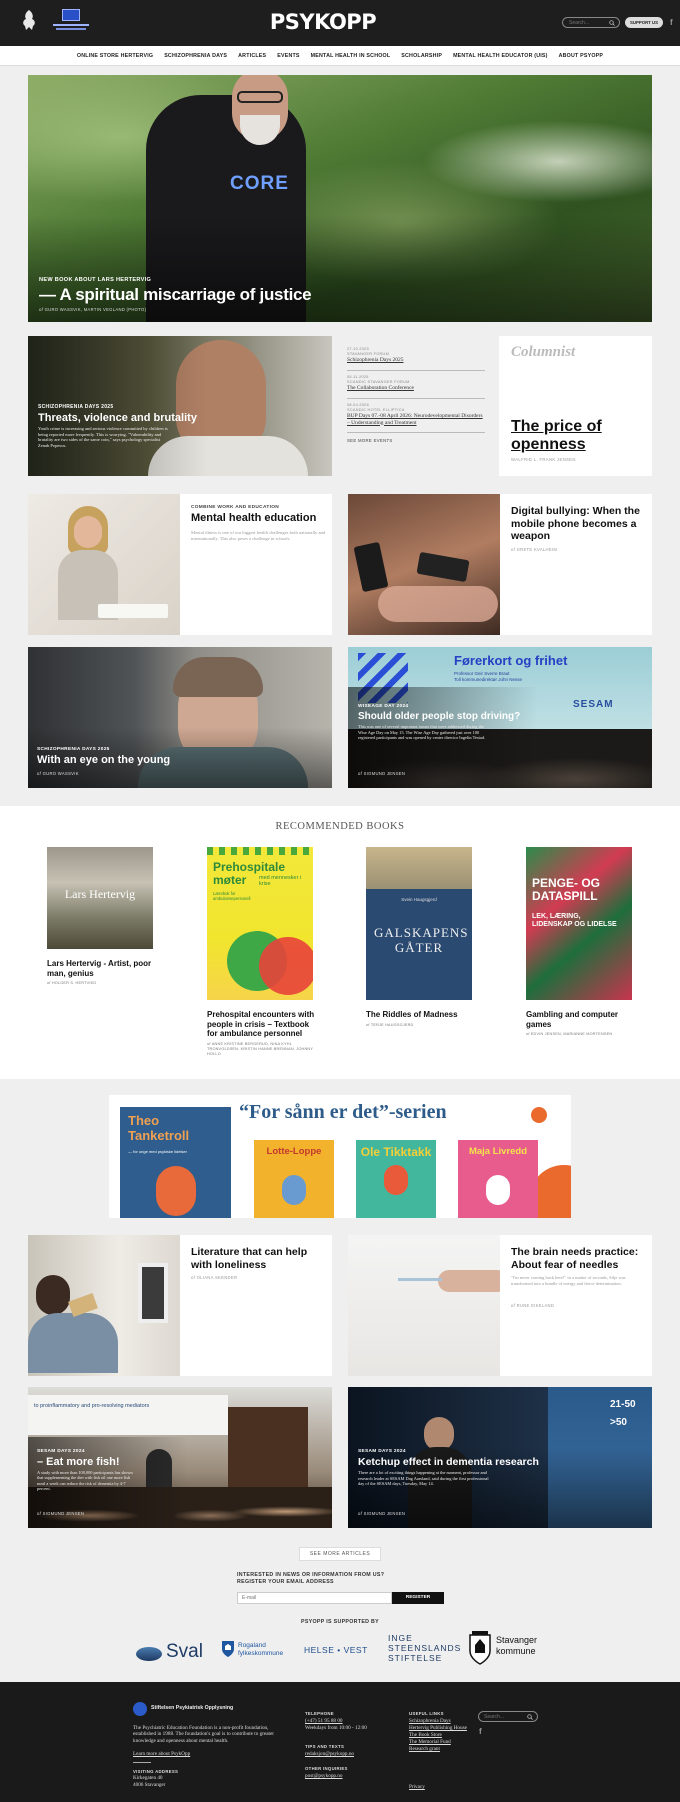 The width and height of the screenshot is (680, 1802). What do you see at coordinates (326, 1768) in the screenshot?
I see `footer-other-heading: OTHER INQUIRIES` at bounding box center [326, 1768].